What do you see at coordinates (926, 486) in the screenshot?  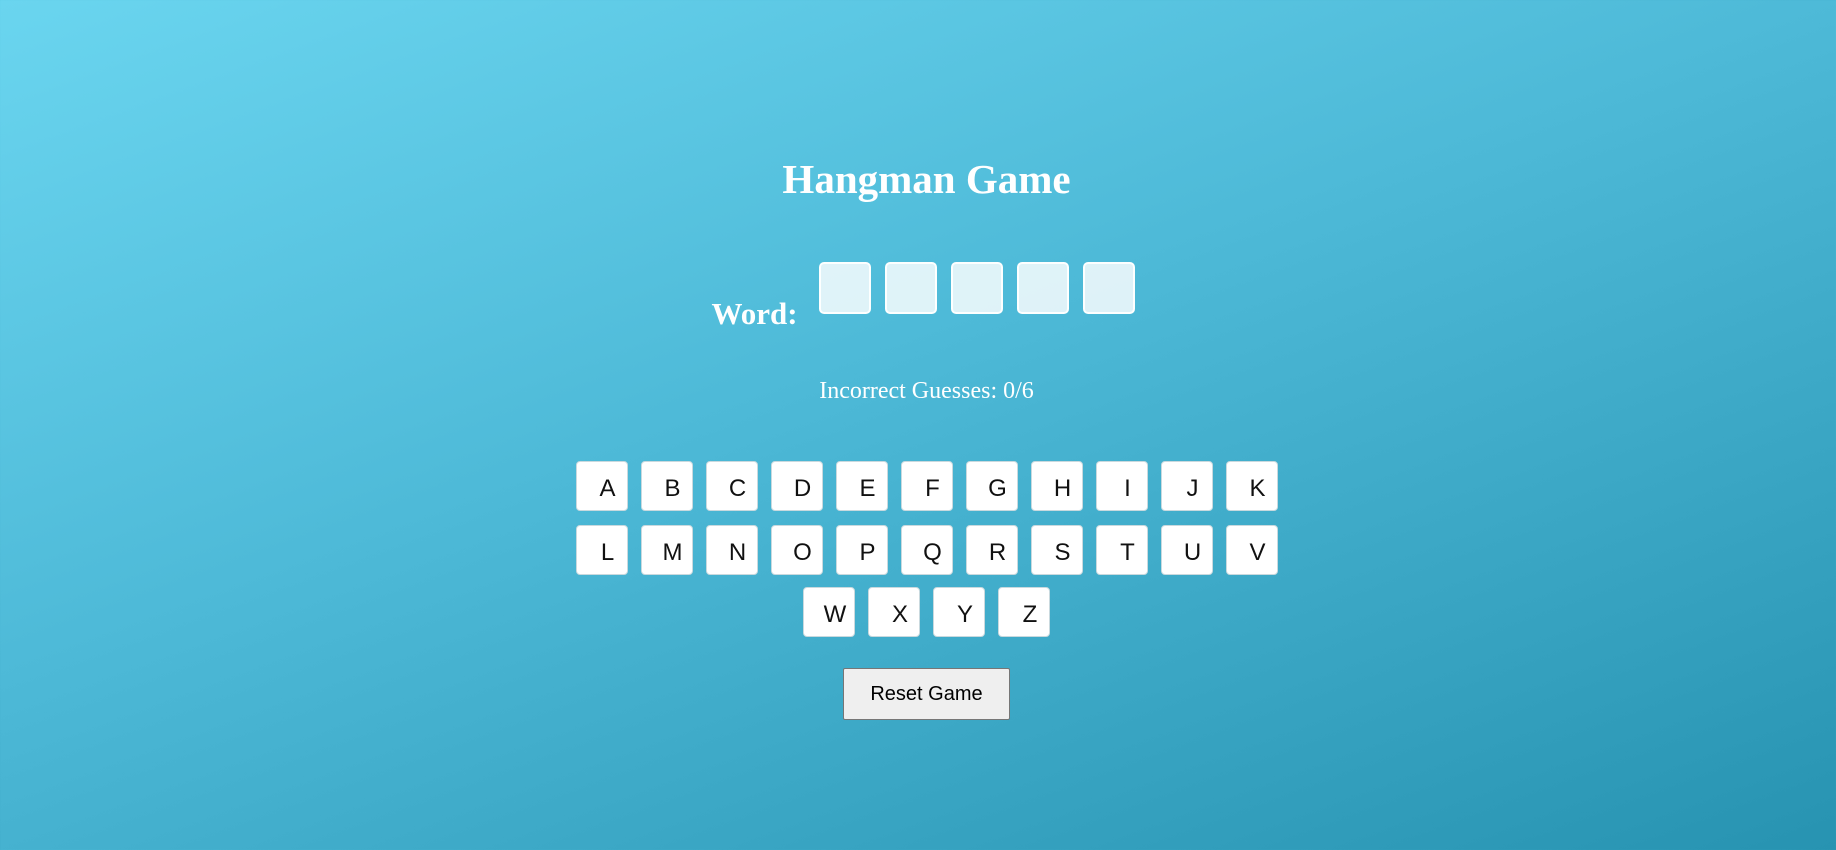 I see `letter-key-f: F` at bounding box center [926, 486].